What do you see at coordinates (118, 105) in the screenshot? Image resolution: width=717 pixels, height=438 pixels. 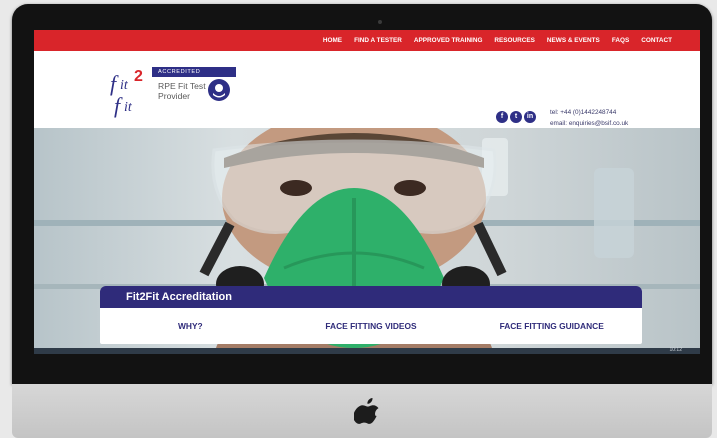 I see `svg-text: f` at bounding box center [118, 105].